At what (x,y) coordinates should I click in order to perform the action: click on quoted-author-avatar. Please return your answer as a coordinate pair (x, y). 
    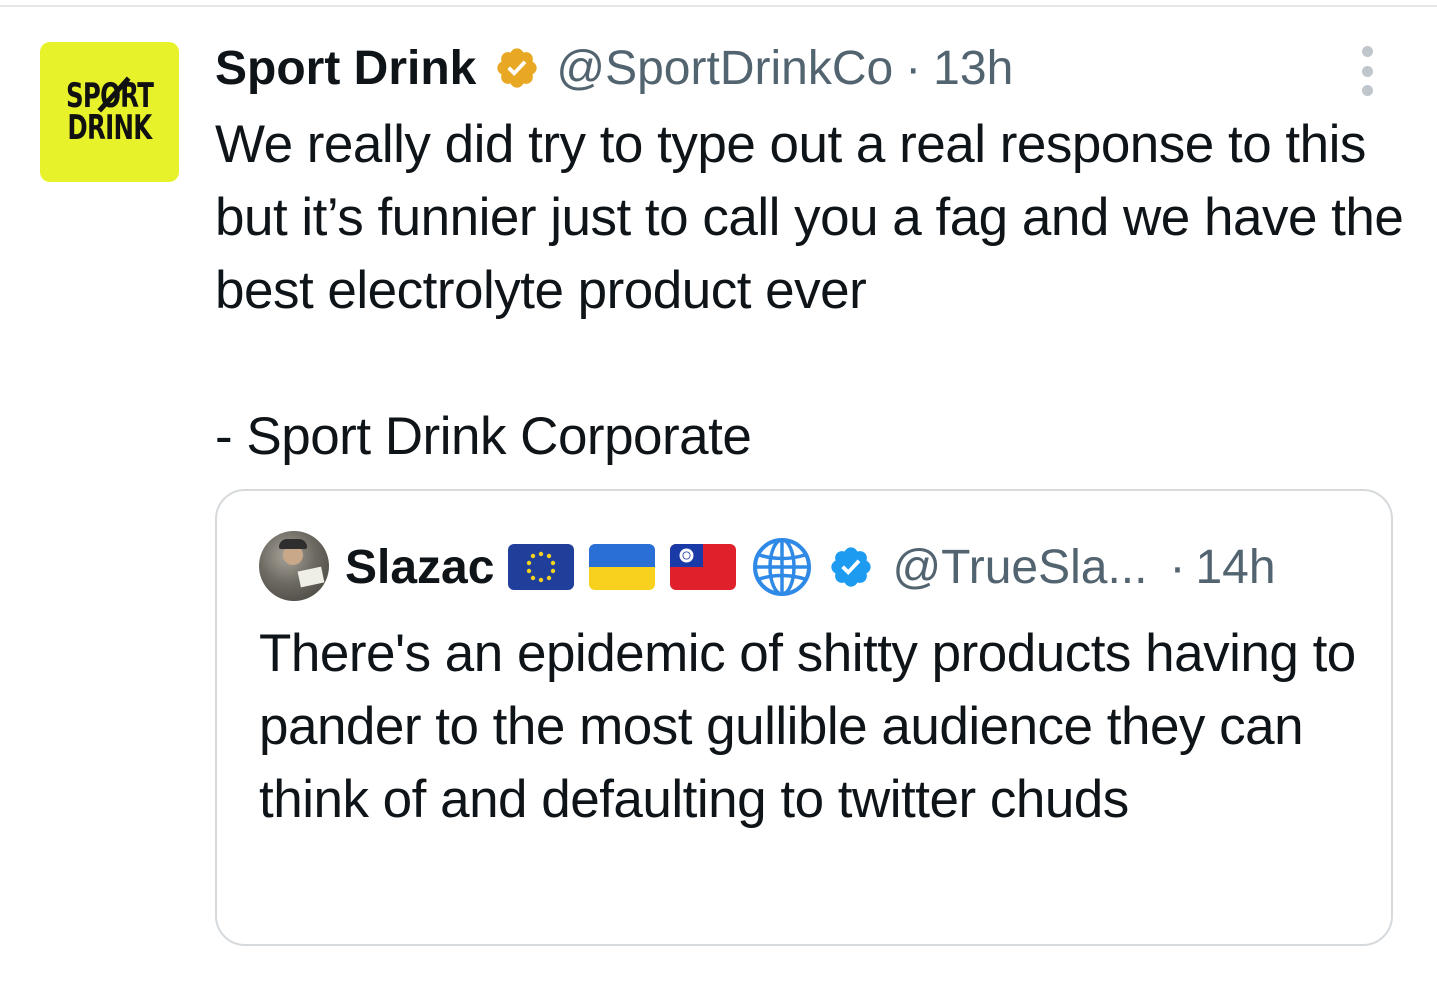
    Looking at the image, I should click on (294, 566).